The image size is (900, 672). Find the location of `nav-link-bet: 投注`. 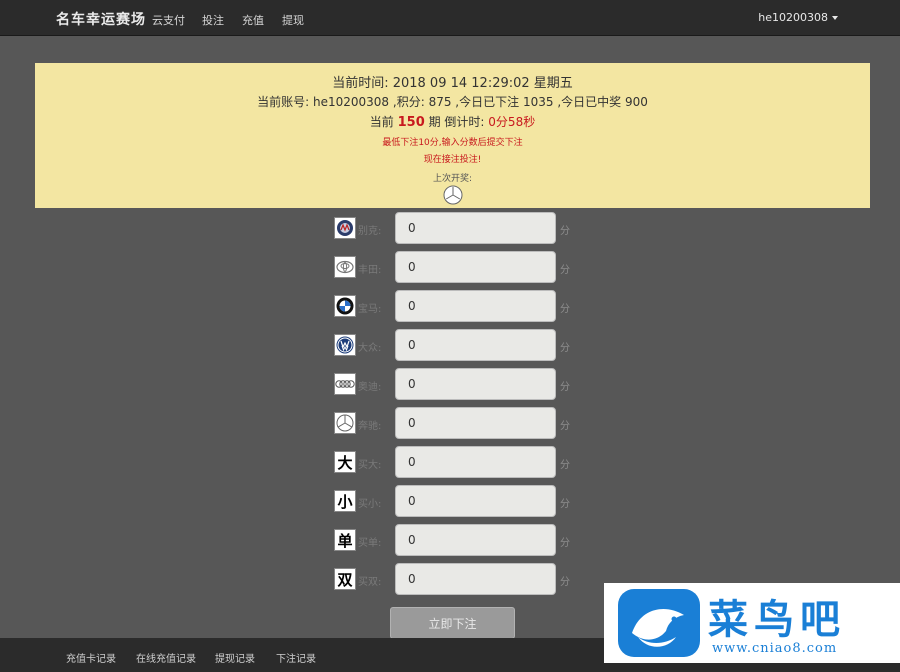

nav-link-bet: 投注 is located at coordinates (213, 20).